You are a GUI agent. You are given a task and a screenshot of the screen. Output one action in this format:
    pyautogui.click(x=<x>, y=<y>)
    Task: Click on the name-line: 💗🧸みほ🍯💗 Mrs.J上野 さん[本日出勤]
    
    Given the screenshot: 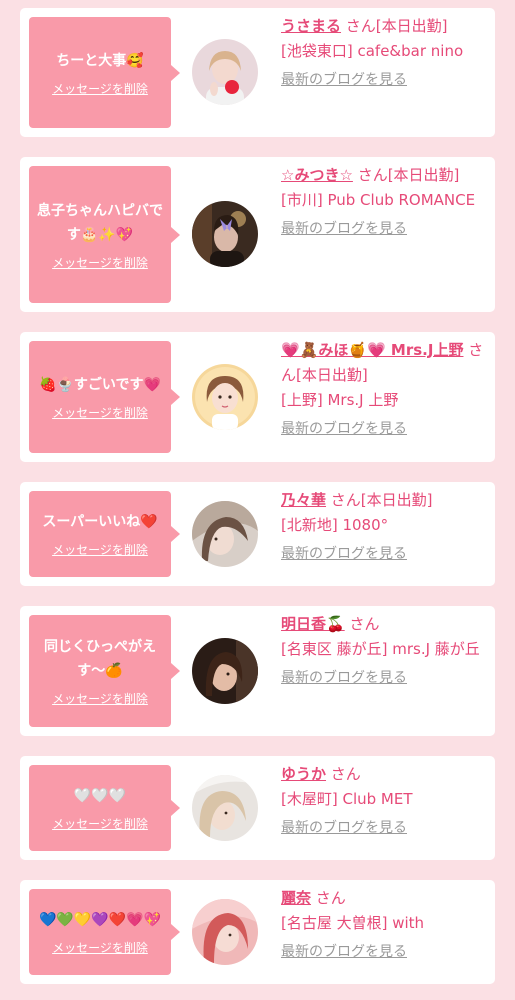 What is the action you would take?
    pyautogui.click(x=383, y=363)
    